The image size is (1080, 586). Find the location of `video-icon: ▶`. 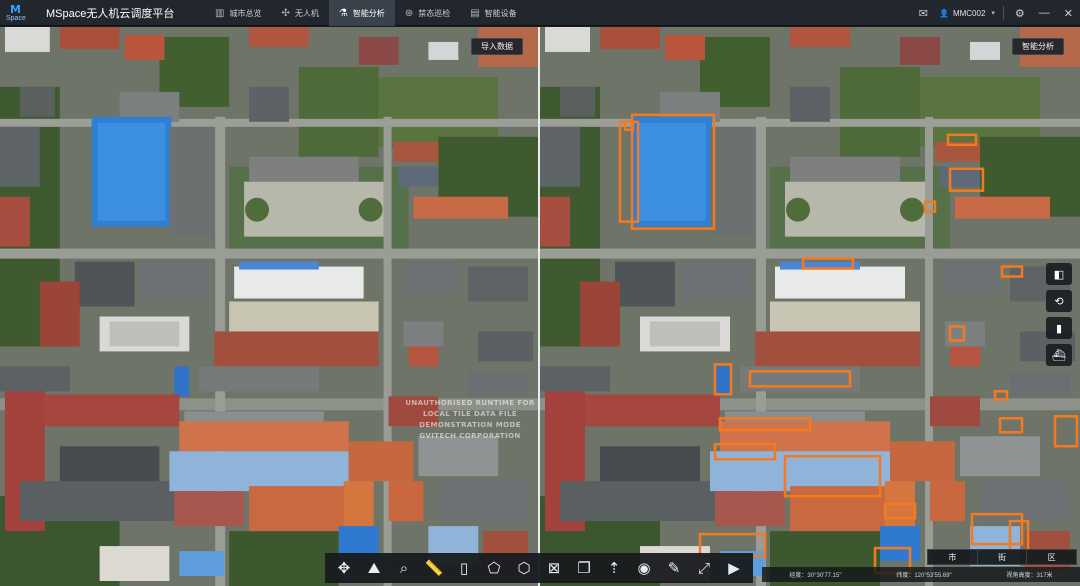

video-icon: ▶ is located at coordinates (734, 568).